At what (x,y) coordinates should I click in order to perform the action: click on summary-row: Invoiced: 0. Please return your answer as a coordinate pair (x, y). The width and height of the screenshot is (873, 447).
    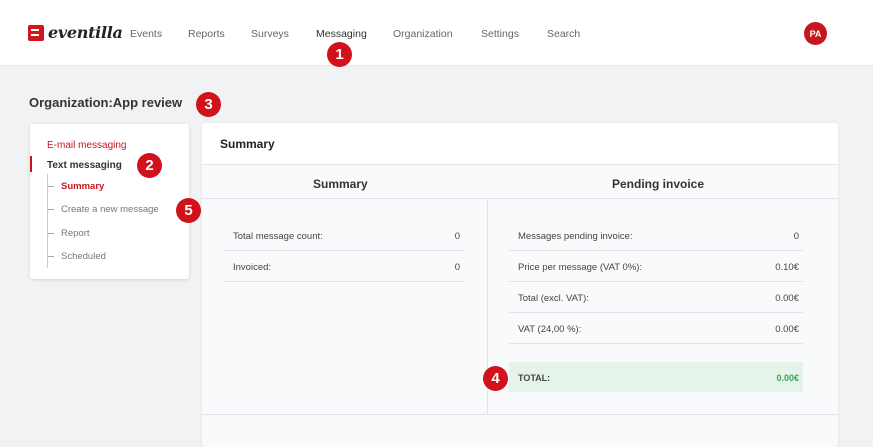
    Looking at the image, I should click on (344, 266).